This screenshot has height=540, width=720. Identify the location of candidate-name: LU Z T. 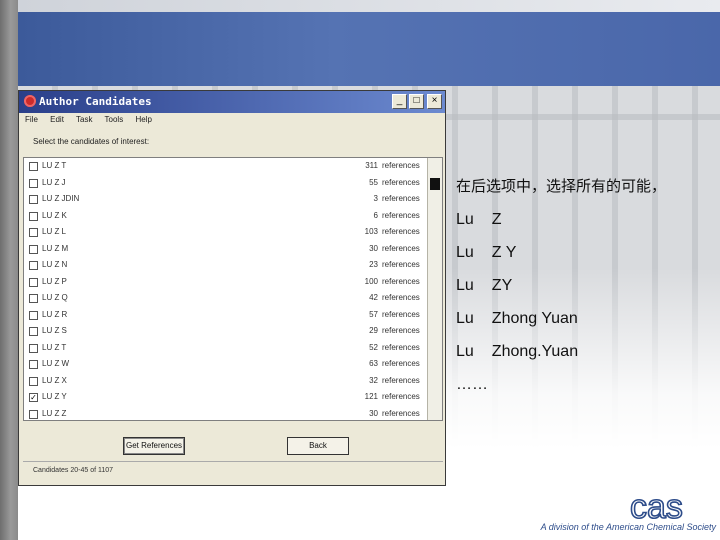
(54, 347).